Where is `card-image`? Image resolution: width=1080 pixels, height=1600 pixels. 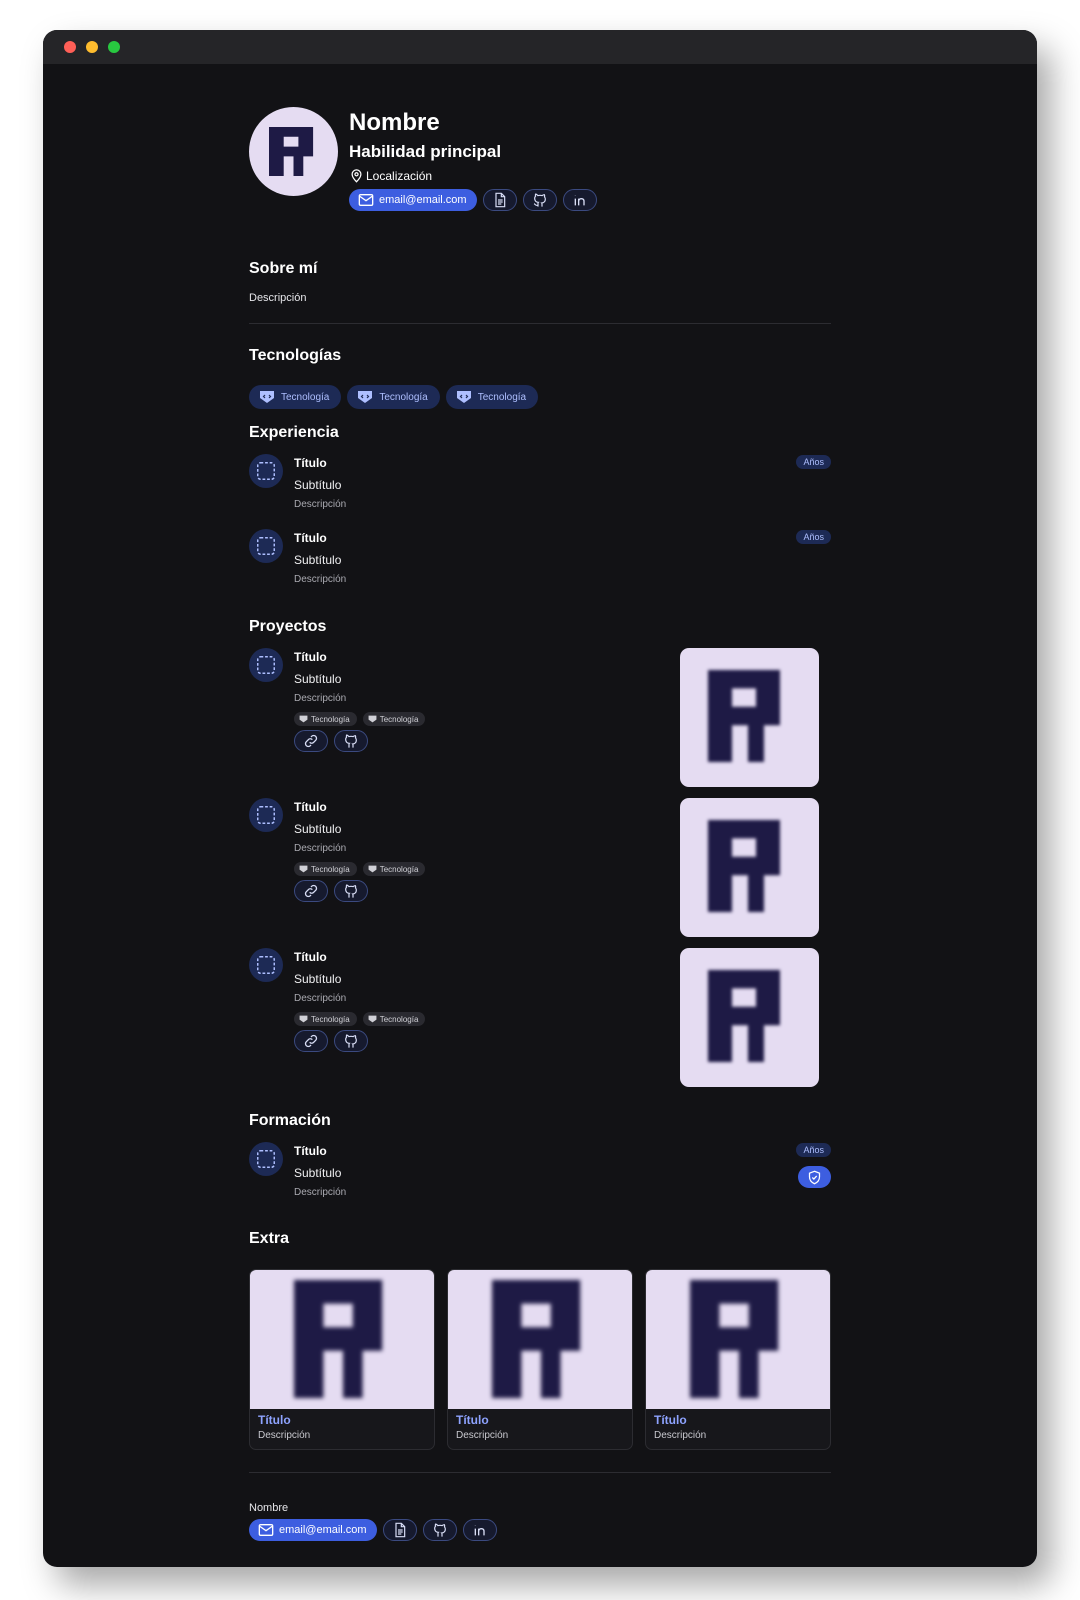 card-image is located at coordinates (738, 1339).